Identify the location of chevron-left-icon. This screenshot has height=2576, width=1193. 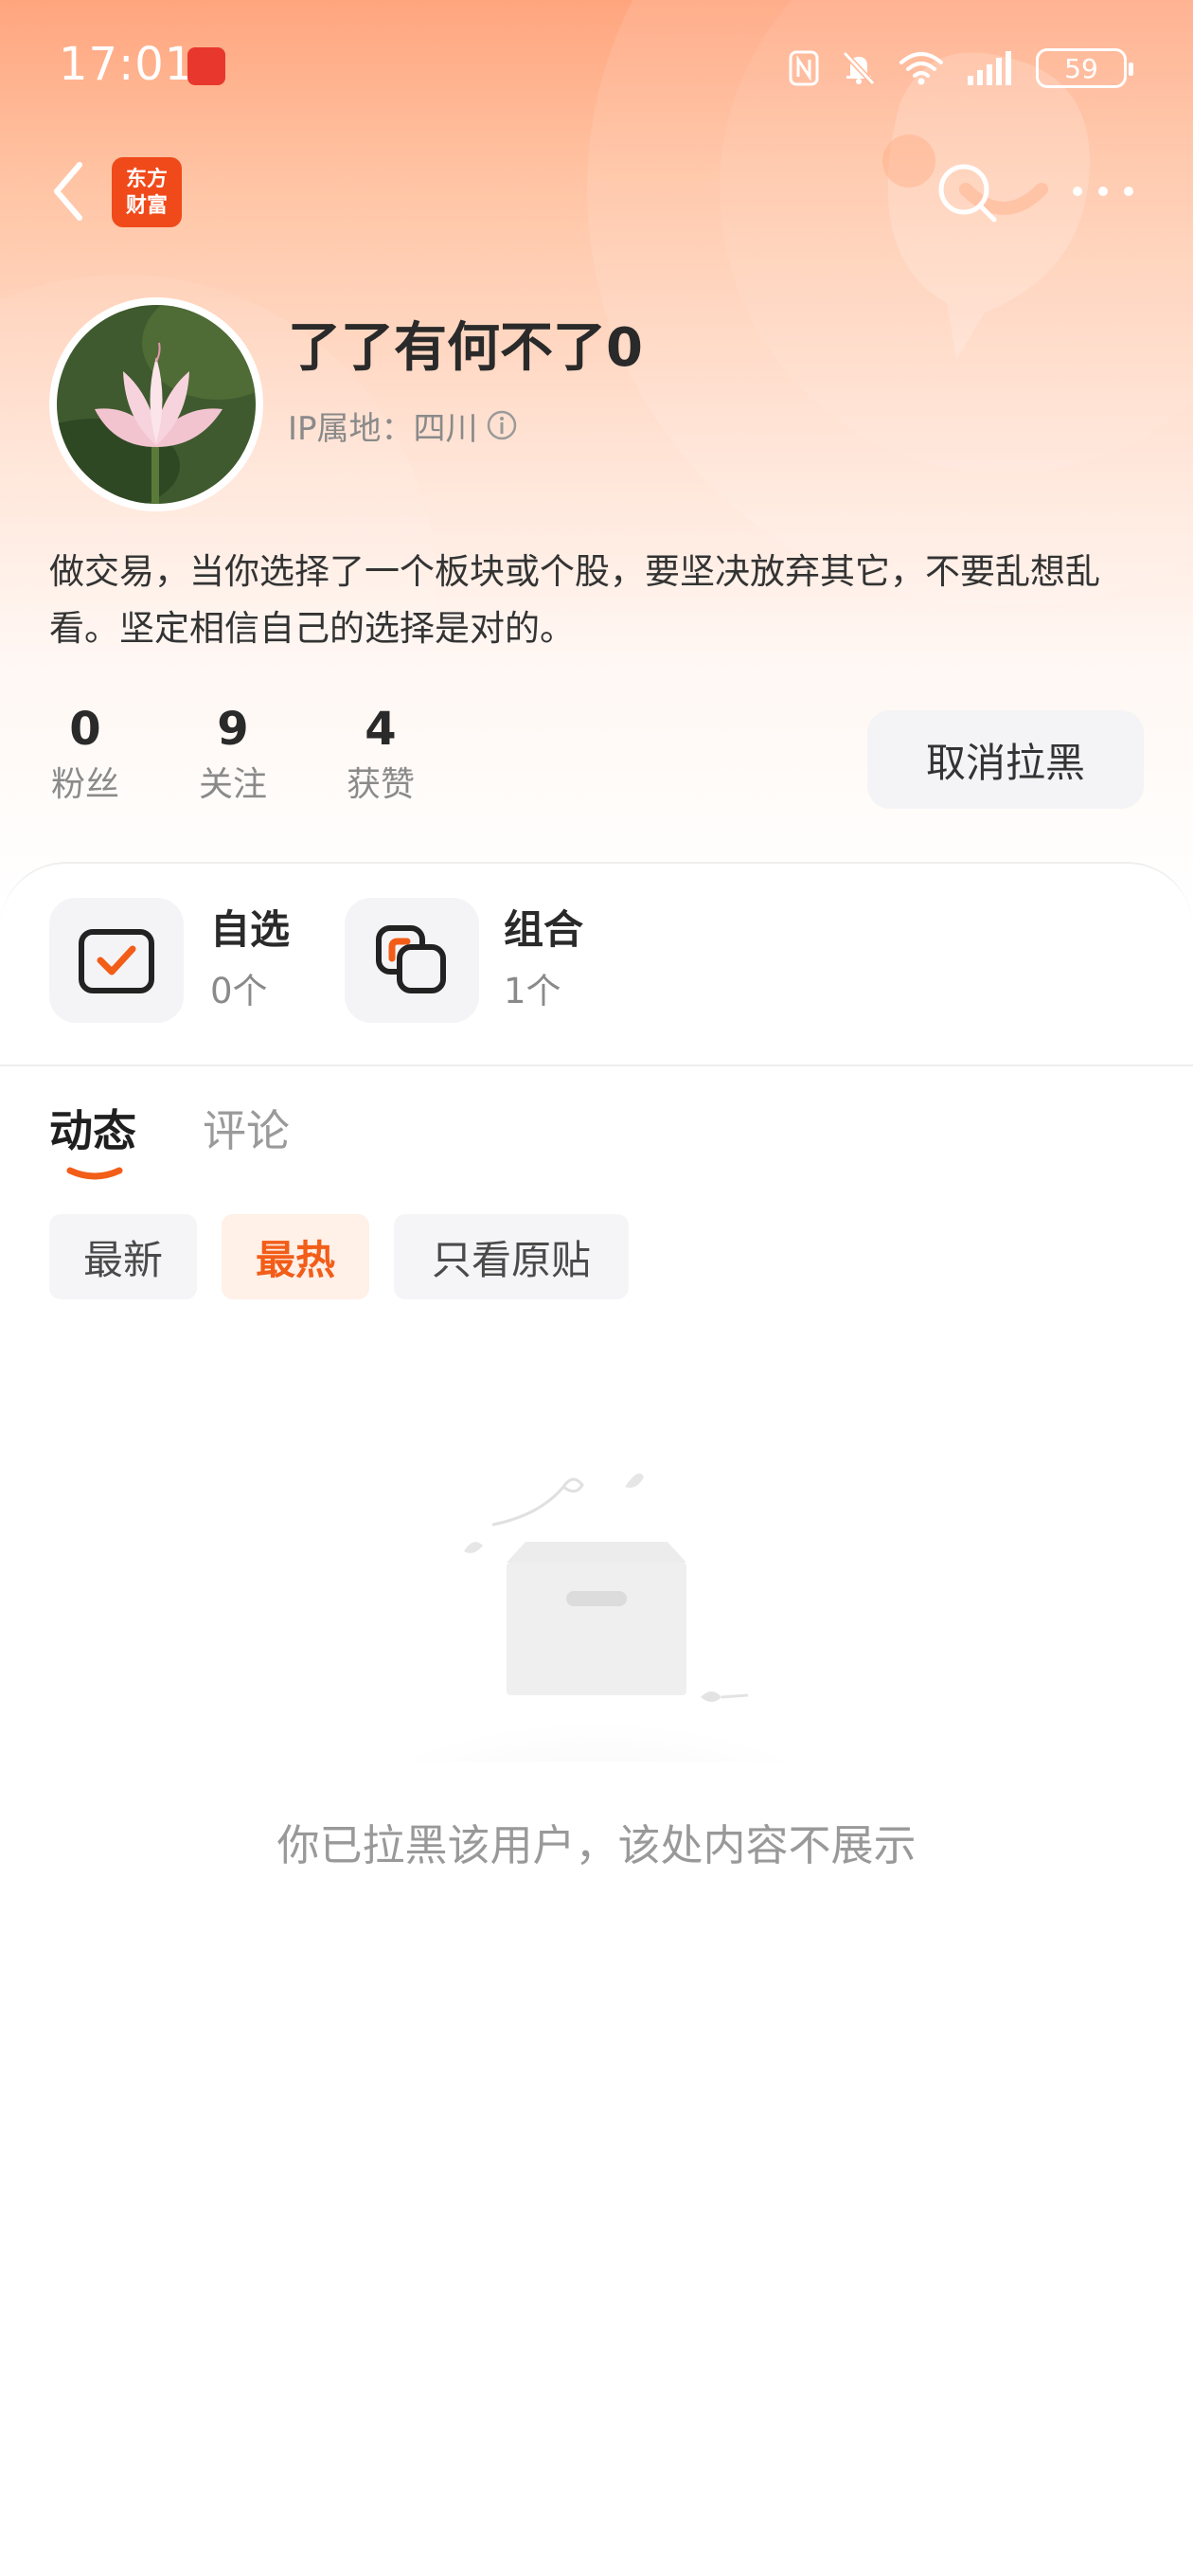
(68, 191).